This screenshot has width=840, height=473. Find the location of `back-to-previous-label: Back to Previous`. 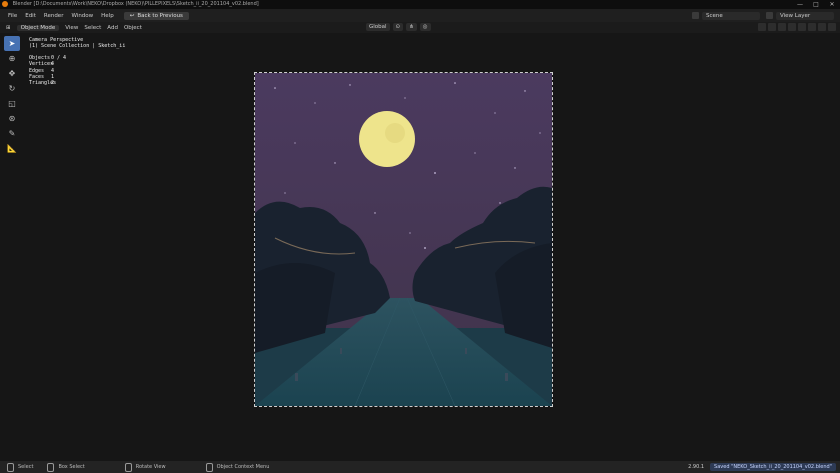

back-to-previous-label: Back to Previous is located at coordinates (160, 15).